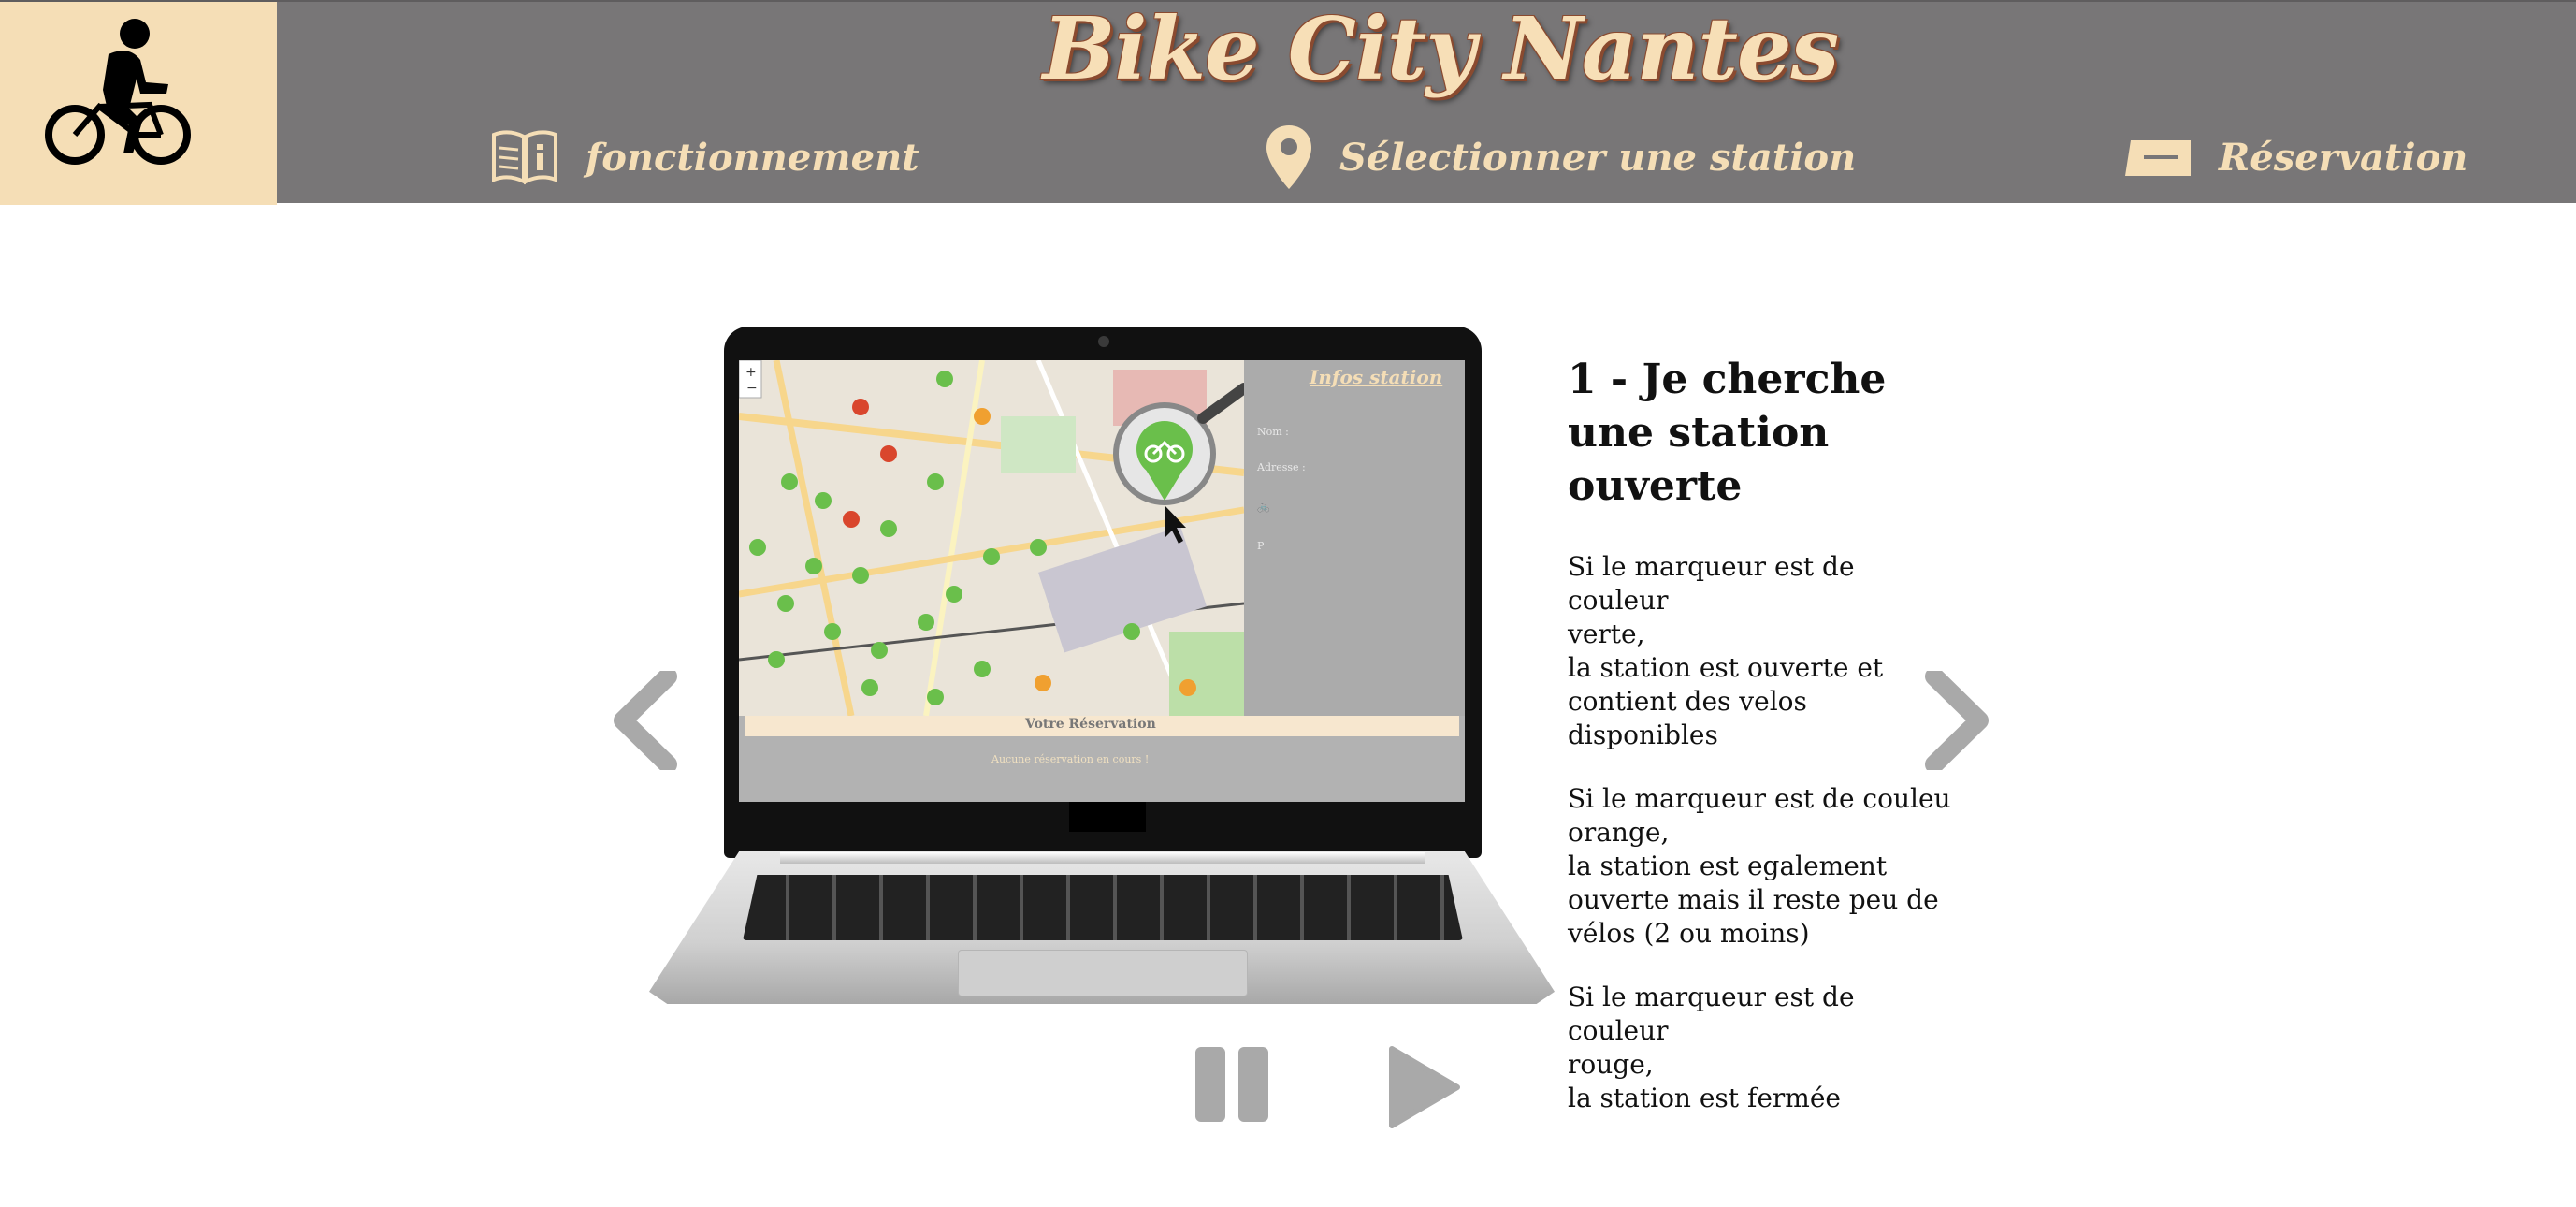 Image resolution: width=2576 pixels, height=1207 pixels. What do you see at coordinates (1728, 866) in the screenshot?
I see `text-line: la station est egalement` at bounding box center [1728, 866].